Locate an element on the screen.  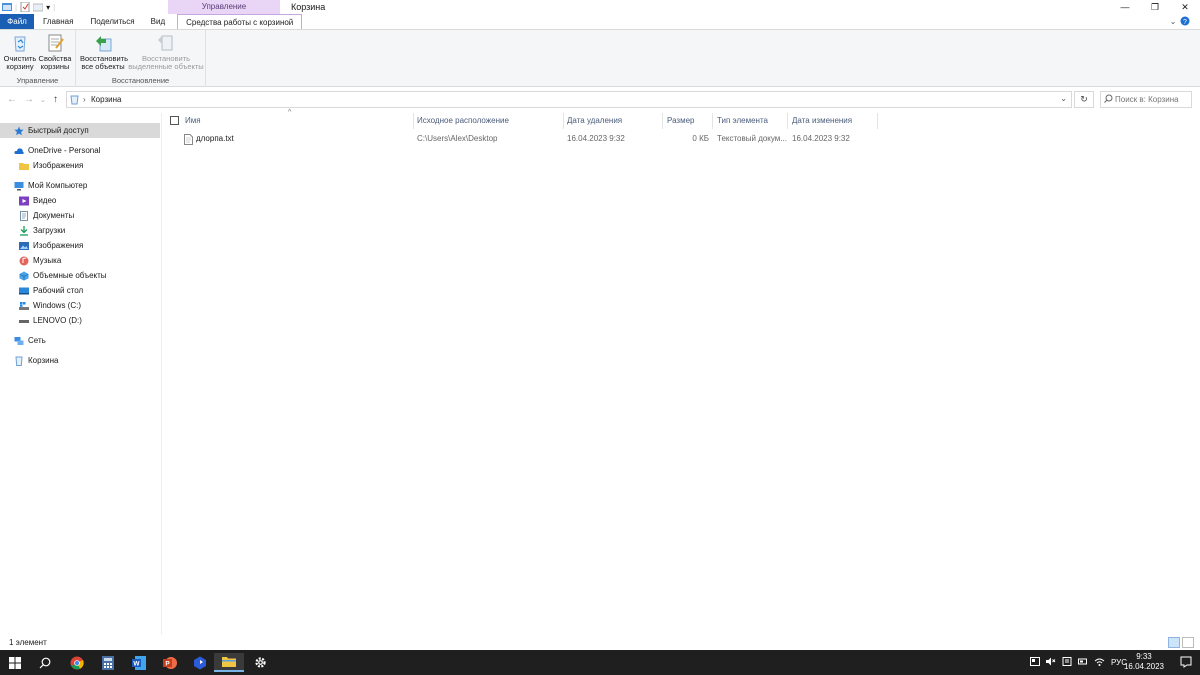
column-header-type: Тип элемента is located at coordinates (742, 121).